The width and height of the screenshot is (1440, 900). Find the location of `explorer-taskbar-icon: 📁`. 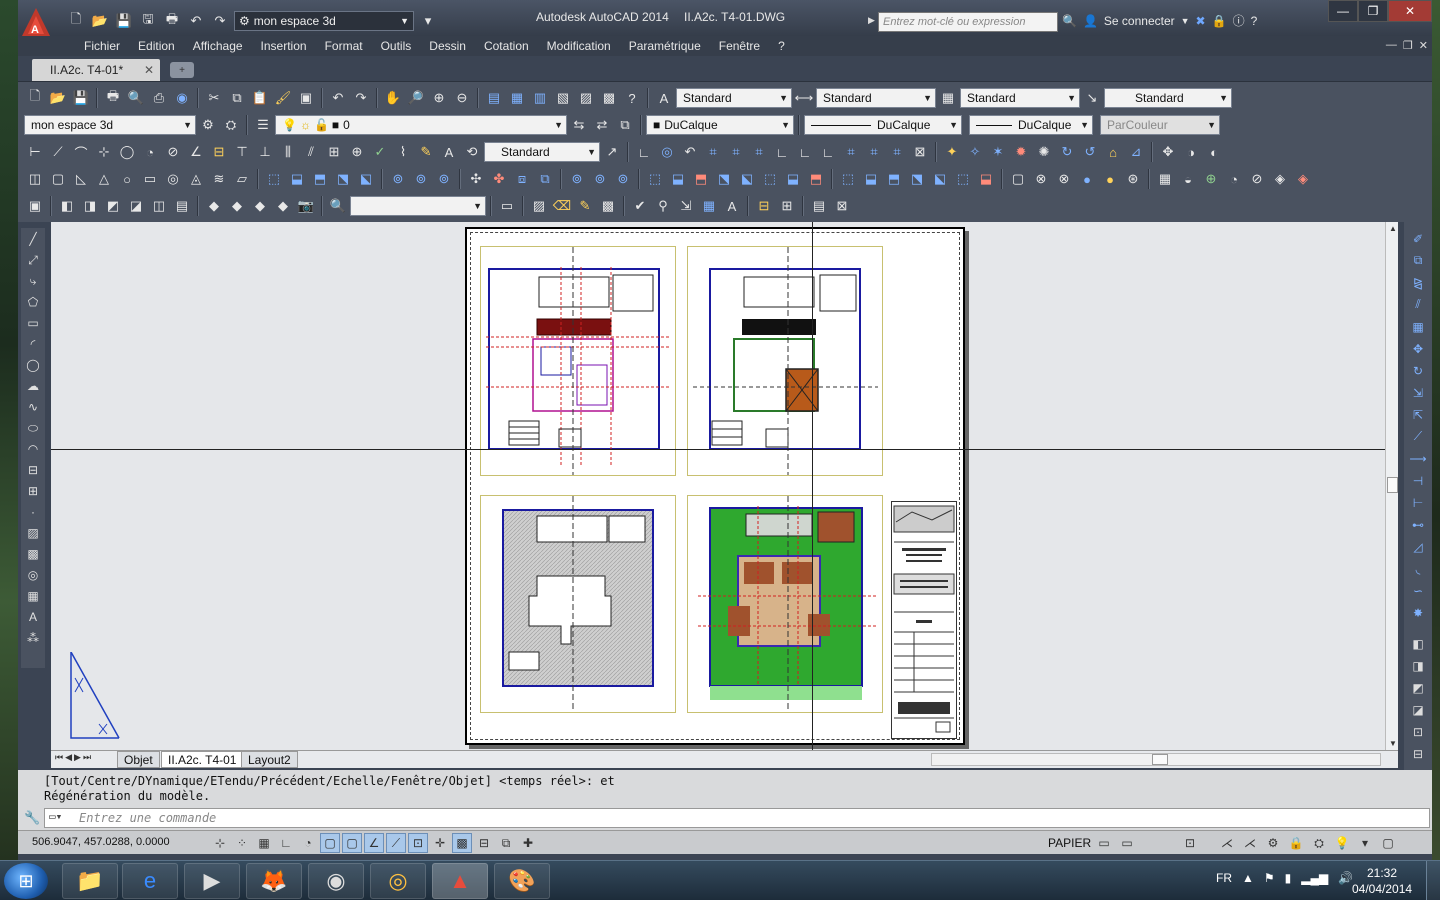

explorer-taskbar-icon: 📁 is located at coordinates (90, 881).